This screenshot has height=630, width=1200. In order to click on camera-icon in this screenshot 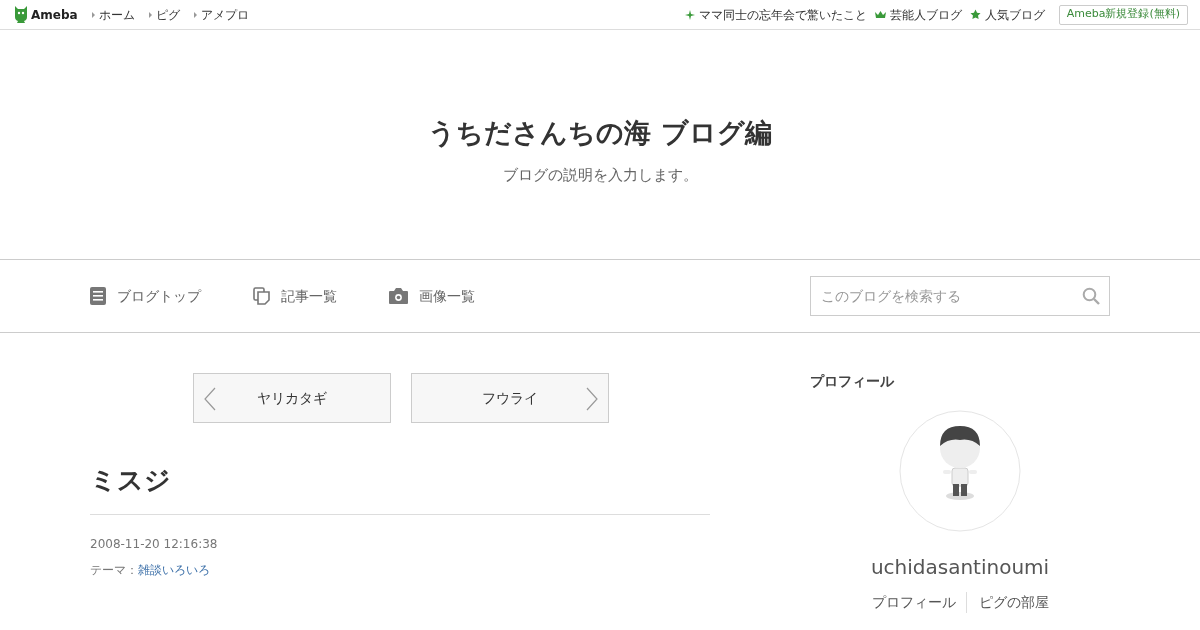, I will do `click(398, 296)`.